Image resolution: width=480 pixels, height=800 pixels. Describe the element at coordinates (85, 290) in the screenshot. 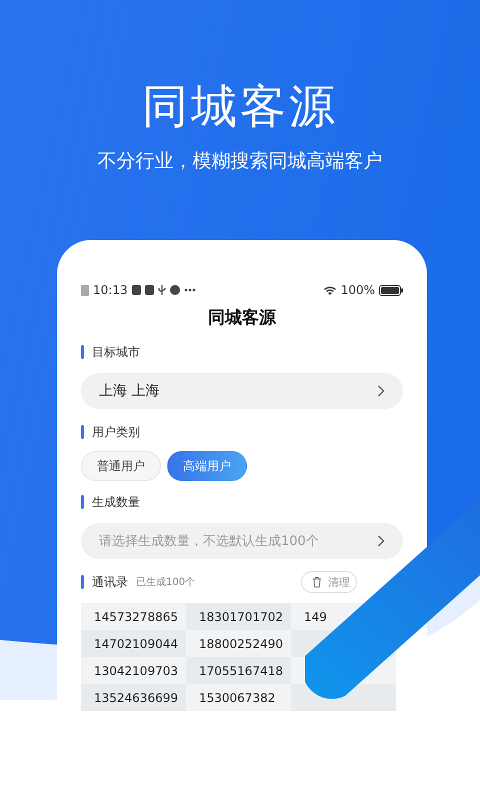

I see `sim-icon` at that location.